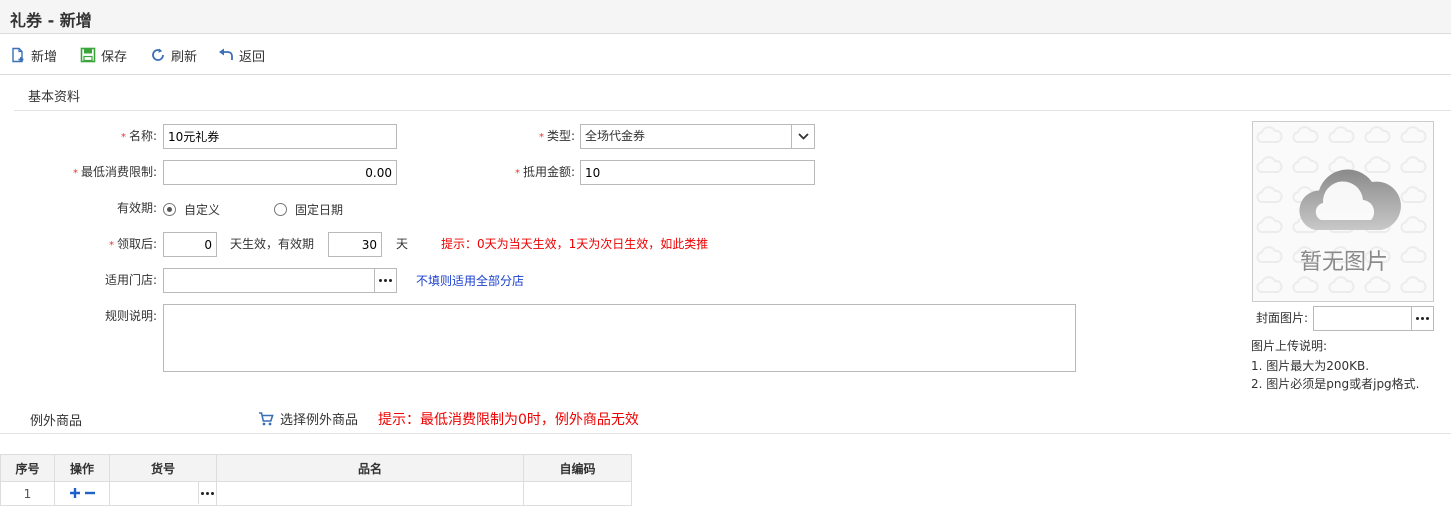 The height and width of the screenshot is (528, 1451). Describe the element at coordinates (1343, 211) in the screenshot. I see `cover-image-placeholder: 暂无图片` at that location.